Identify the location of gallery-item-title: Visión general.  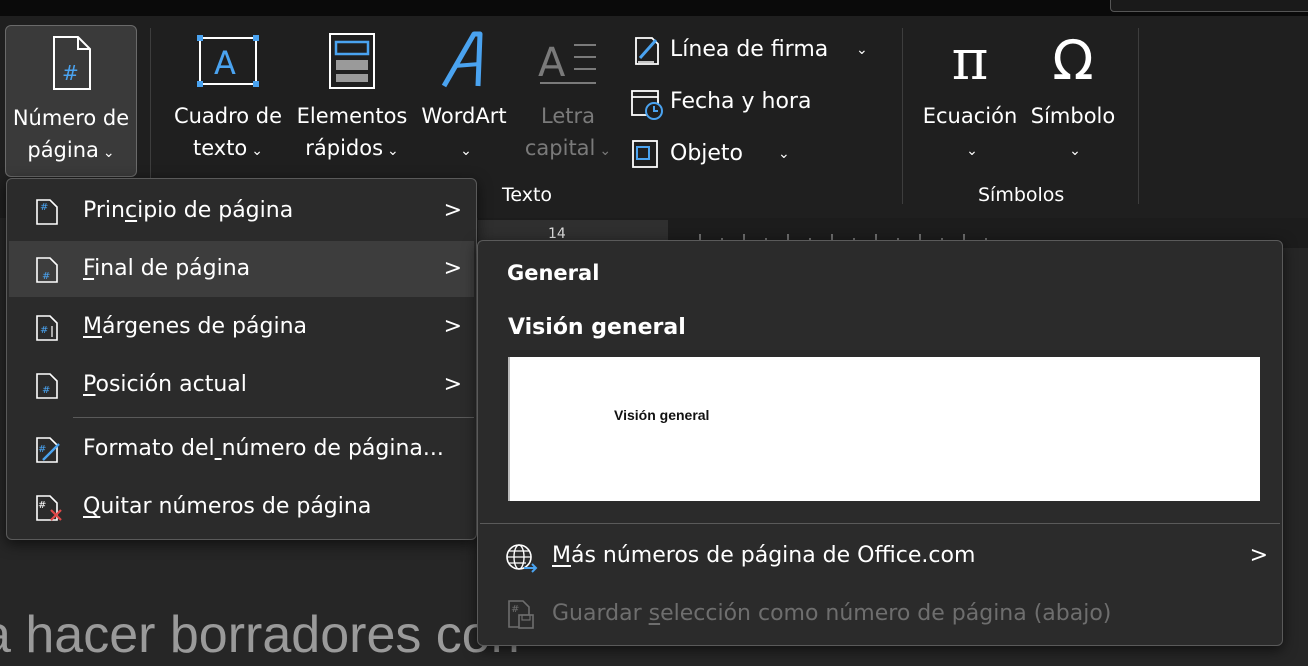
(597, 327).